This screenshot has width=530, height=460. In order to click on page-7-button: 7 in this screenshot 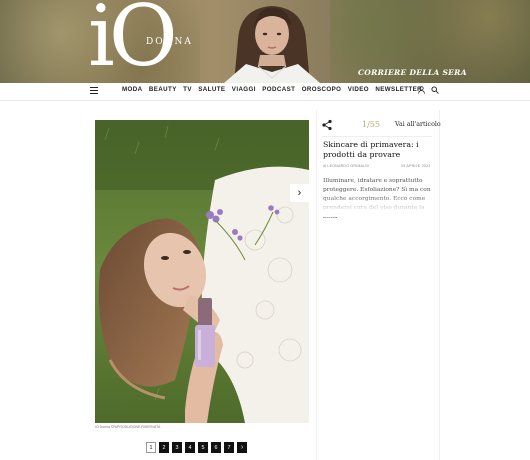, I will do `click(229, 447)`.